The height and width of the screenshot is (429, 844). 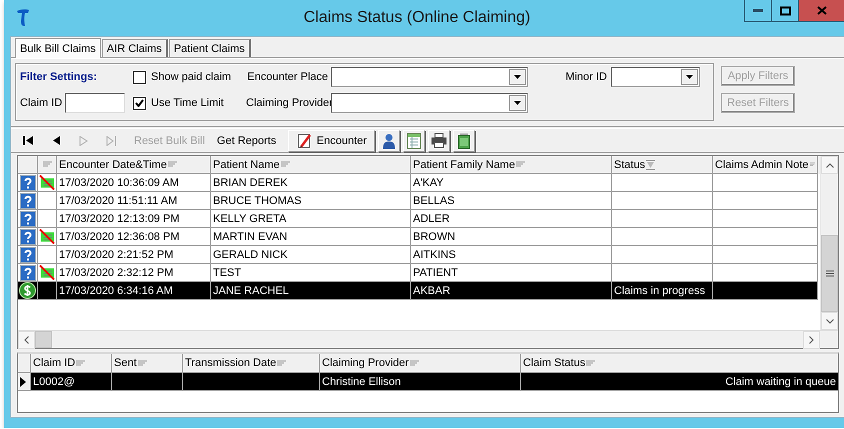 I want to click on table-cell: Claims in progress, so click(x=662, y=291).